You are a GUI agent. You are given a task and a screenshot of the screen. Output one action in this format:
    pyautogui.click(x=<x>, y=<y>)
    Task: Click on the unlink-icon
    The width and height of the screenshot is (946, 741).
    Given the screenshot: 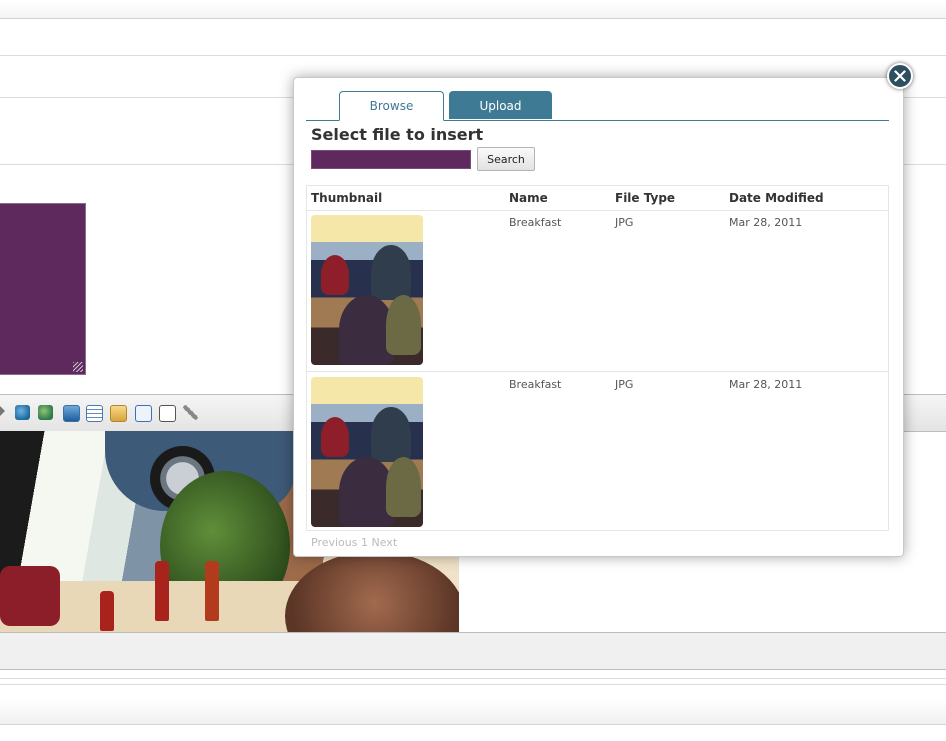 What is the action you would take?
    pyautogui.click(x=45, y=412)
    